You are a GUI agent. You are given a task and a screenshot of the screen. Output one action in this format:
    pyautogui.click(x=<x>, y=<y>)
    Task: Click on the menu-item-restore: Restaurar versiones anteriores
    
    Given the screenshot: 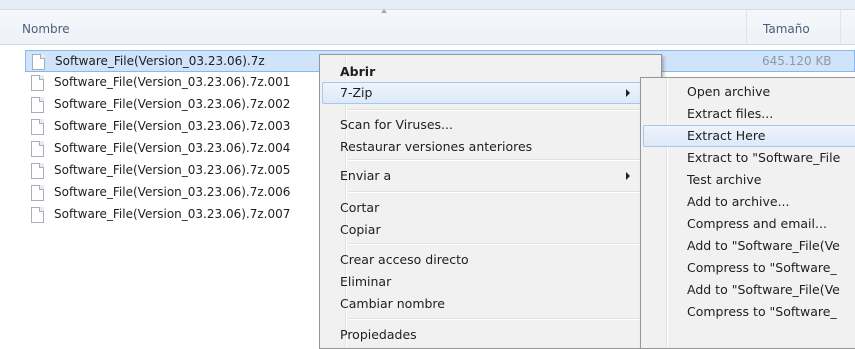 What is the action you would take?
    pyautogui.click(x=436, y=146)
    